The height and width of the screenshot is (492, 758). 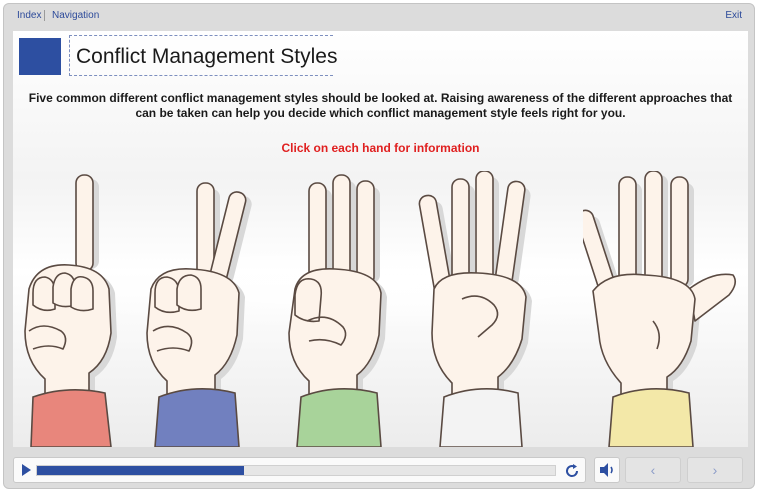 I want to click on replay-icon, so click(x=572, y=471).